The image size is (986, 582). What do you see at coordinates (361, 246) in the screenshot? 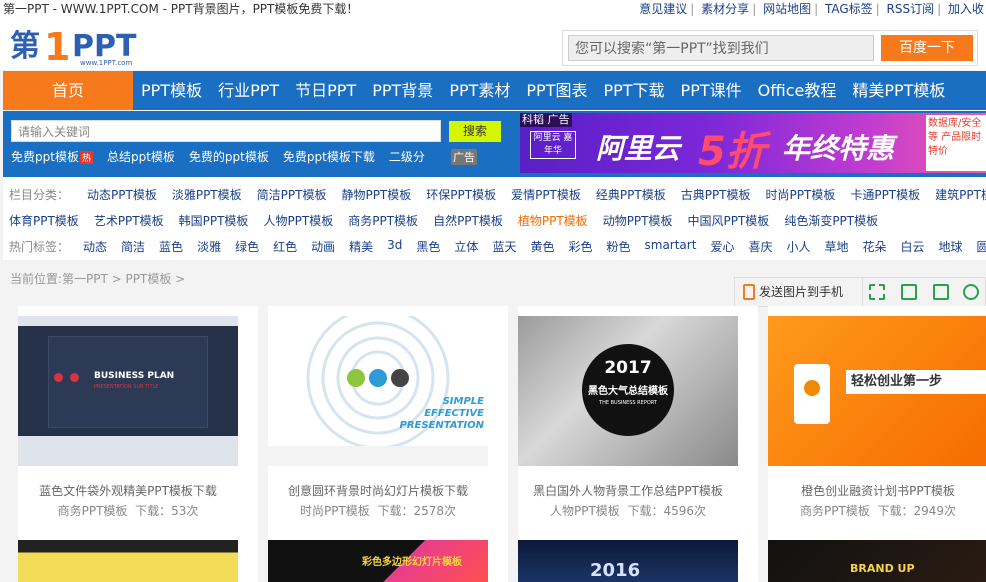
I see `tag-link: 精美` at bounding box center [361, 246].